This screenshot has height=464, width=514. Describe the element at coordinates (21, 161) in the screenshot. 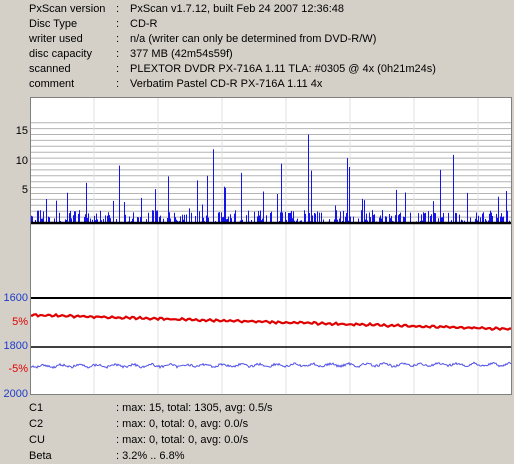

I see `c1-tick-10: 10` at that location.